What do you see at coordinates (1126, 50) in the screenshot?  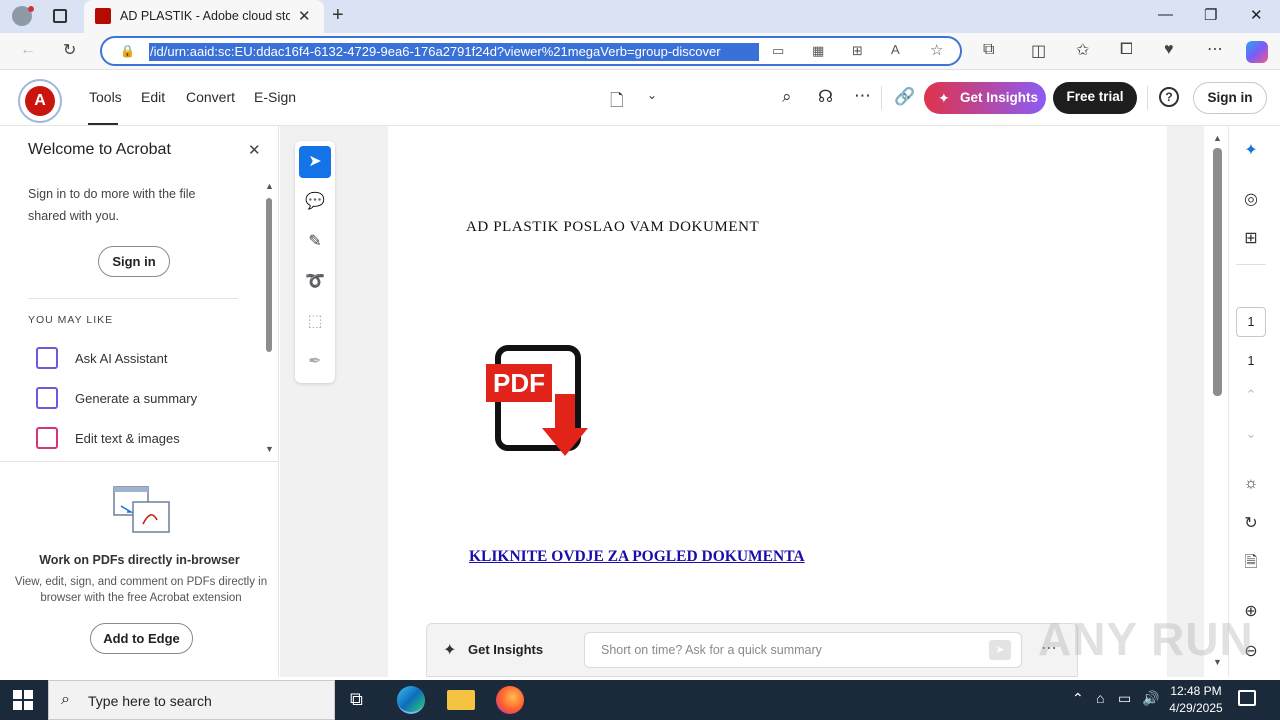 I see `collections-icon: ⧠` at bounding box center [1126, 50].